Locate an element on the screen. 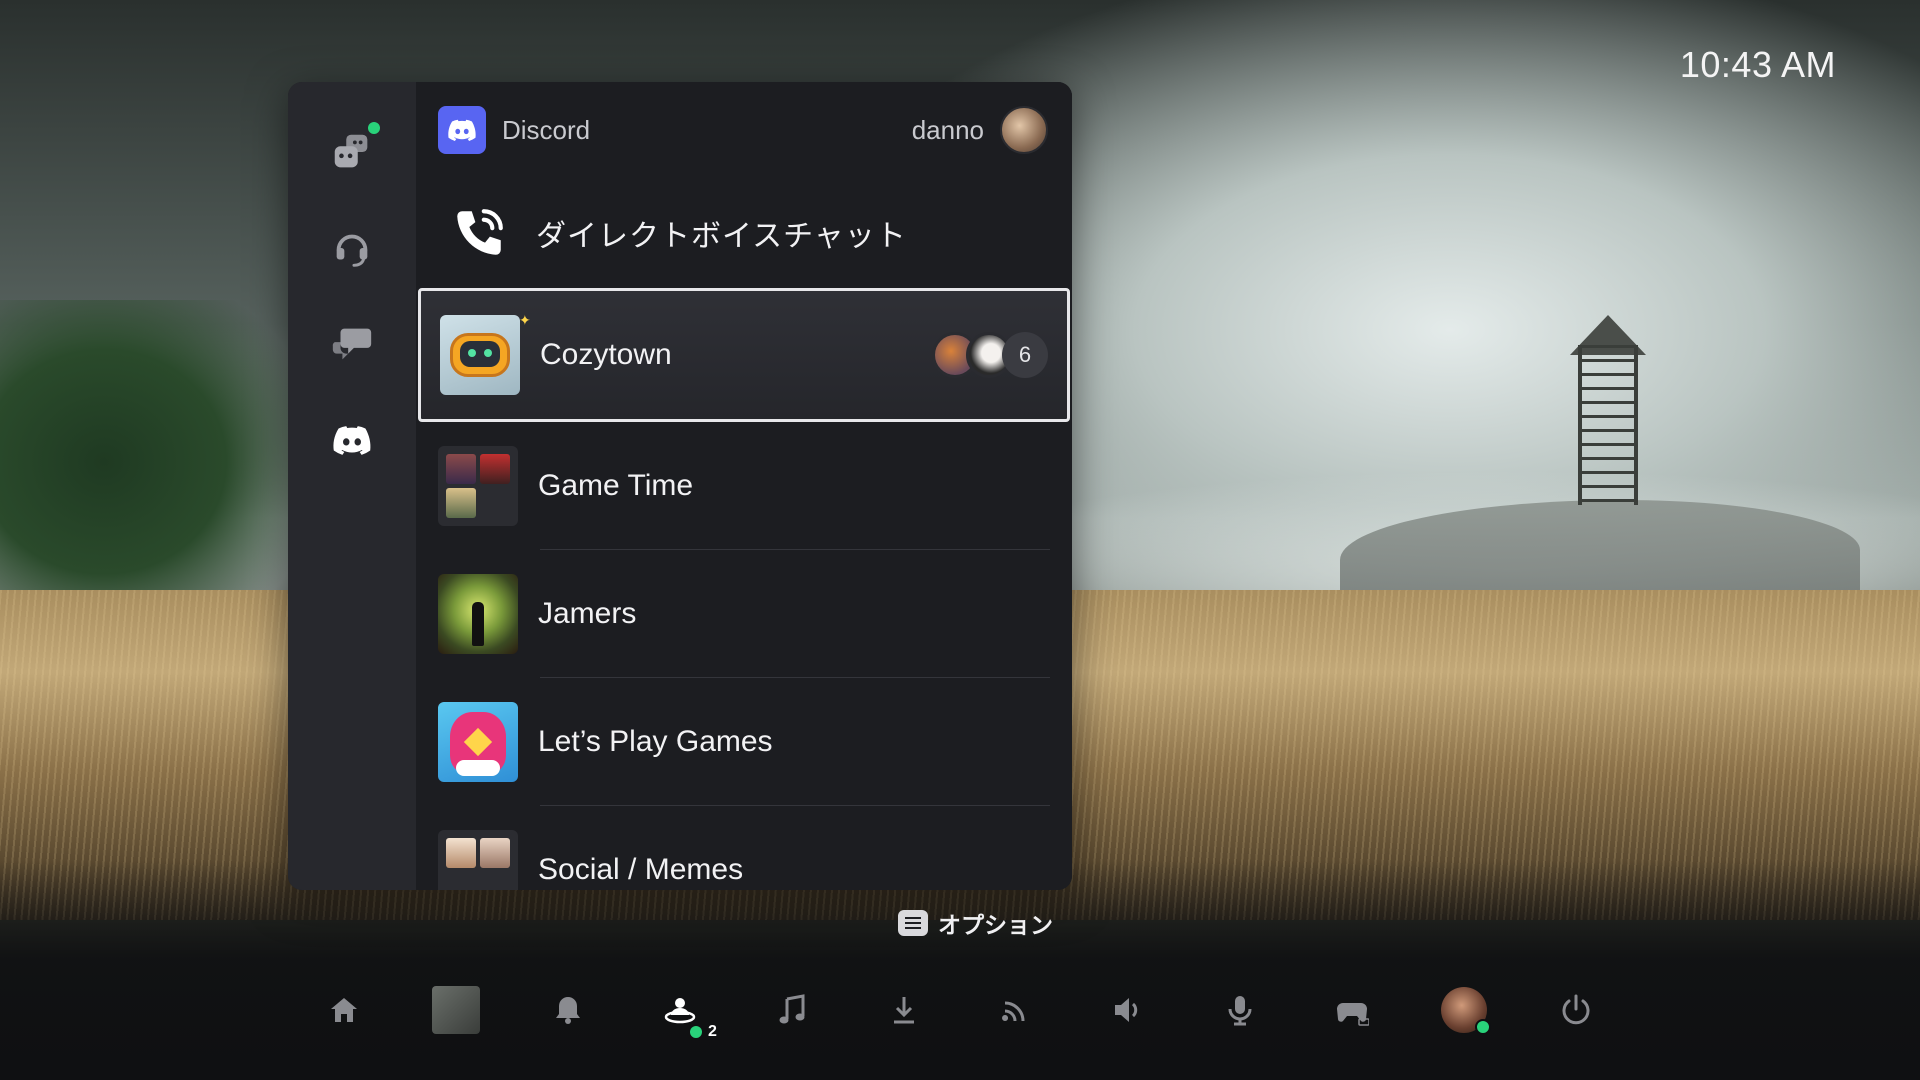 The width and height of the screenshot is (1920, 1080). direct-voice-chat-button: ダイレクトボイスチャット is located at coordinates (744, 233).